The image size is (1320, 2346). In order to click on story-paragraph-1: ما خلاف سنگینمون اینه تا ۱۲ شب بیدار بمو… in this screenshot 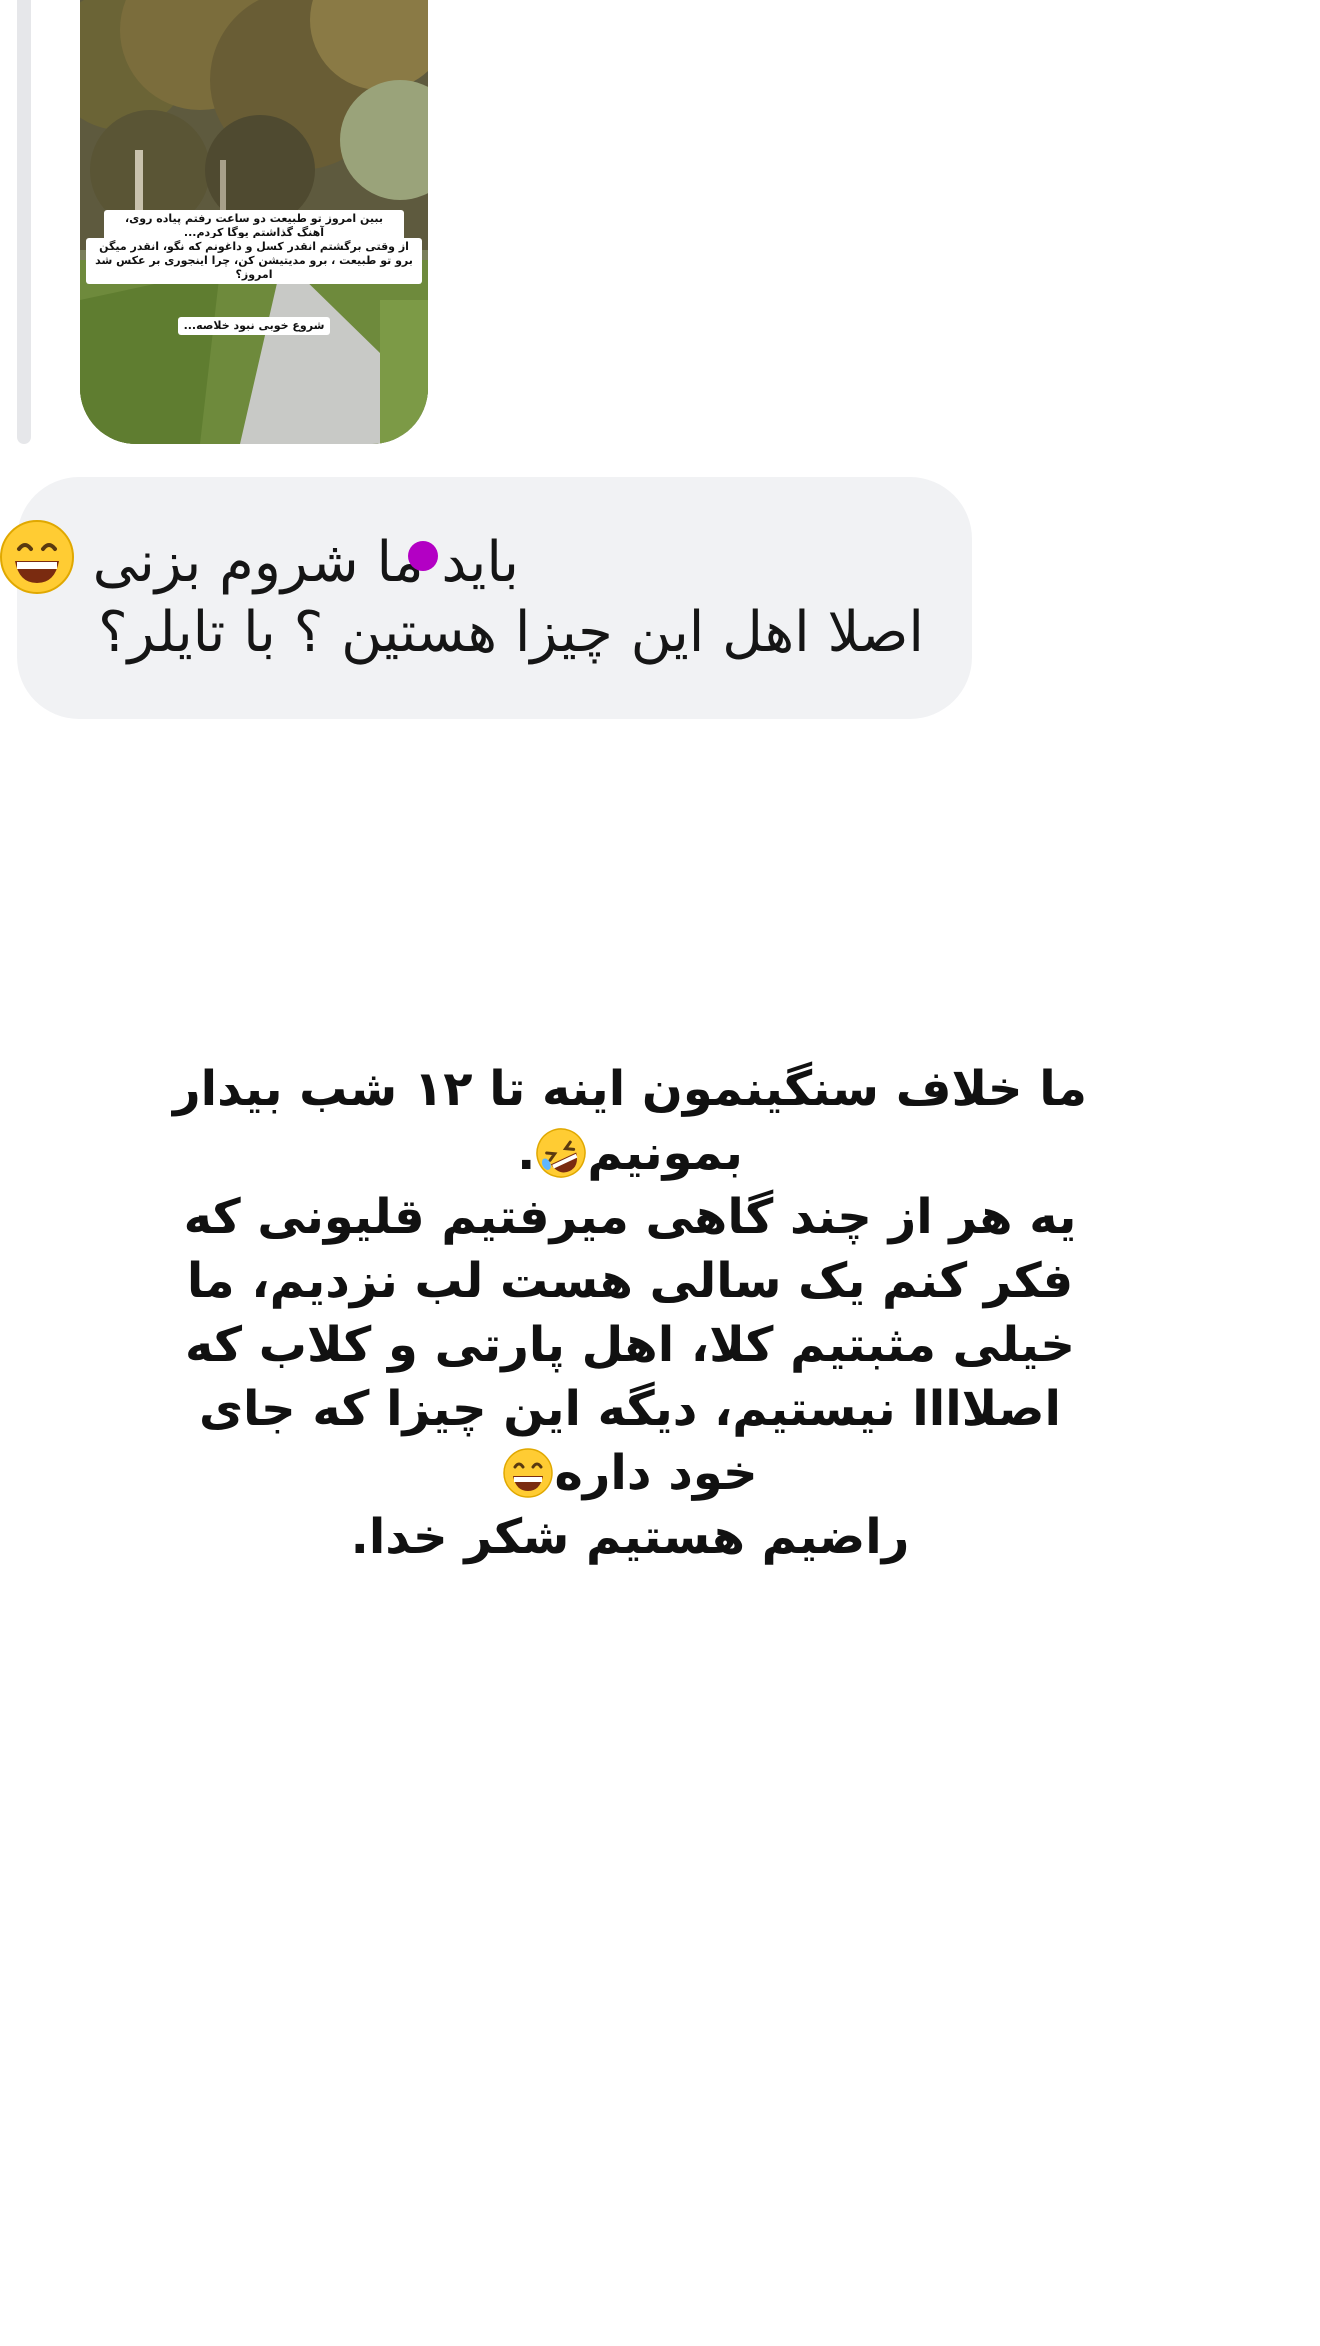, I will do `click(630, 1121)`.